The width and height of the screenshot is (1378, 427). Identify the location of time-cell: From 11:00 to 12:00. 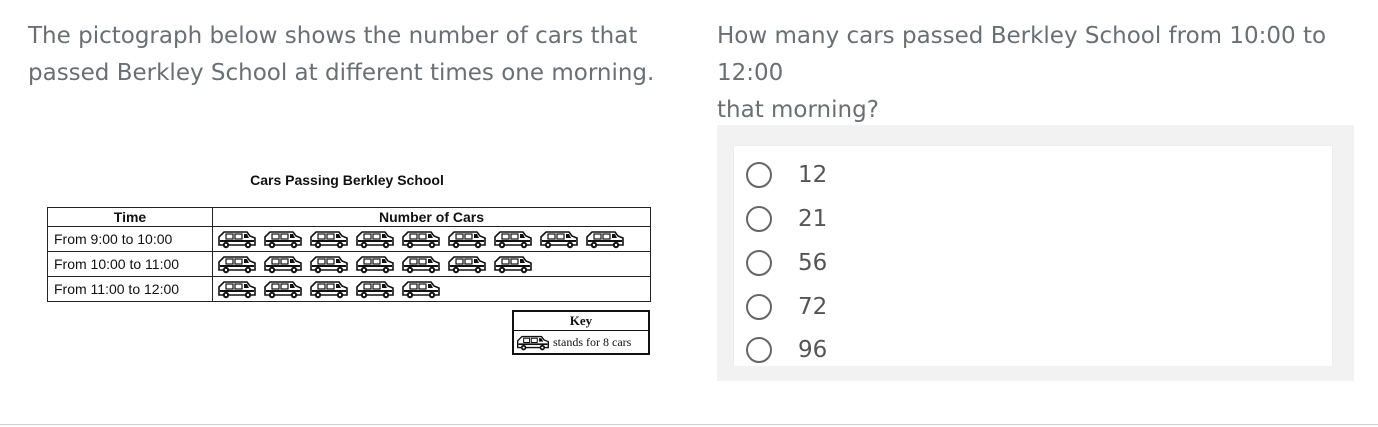
(130, 289).